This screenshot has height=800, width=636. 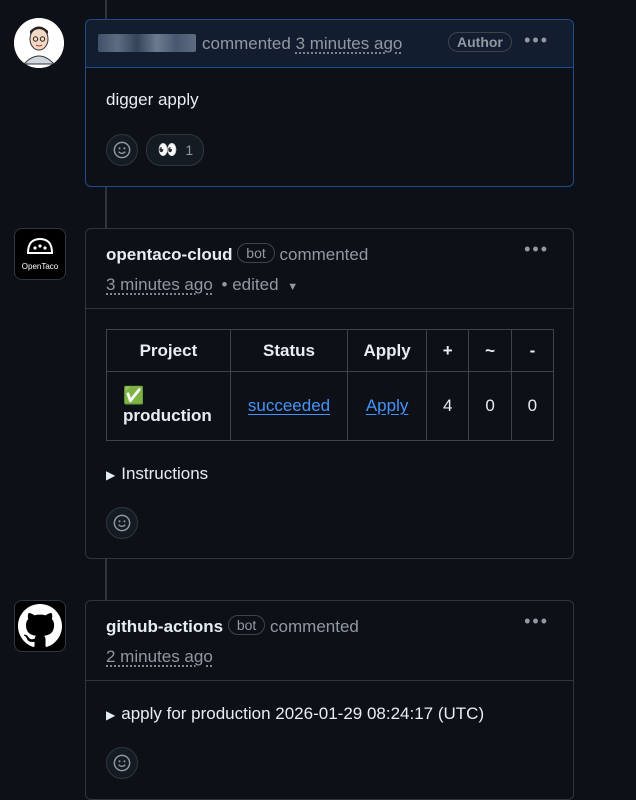 I want to click on status-cell: succeeded, so click(x=288, y=406).